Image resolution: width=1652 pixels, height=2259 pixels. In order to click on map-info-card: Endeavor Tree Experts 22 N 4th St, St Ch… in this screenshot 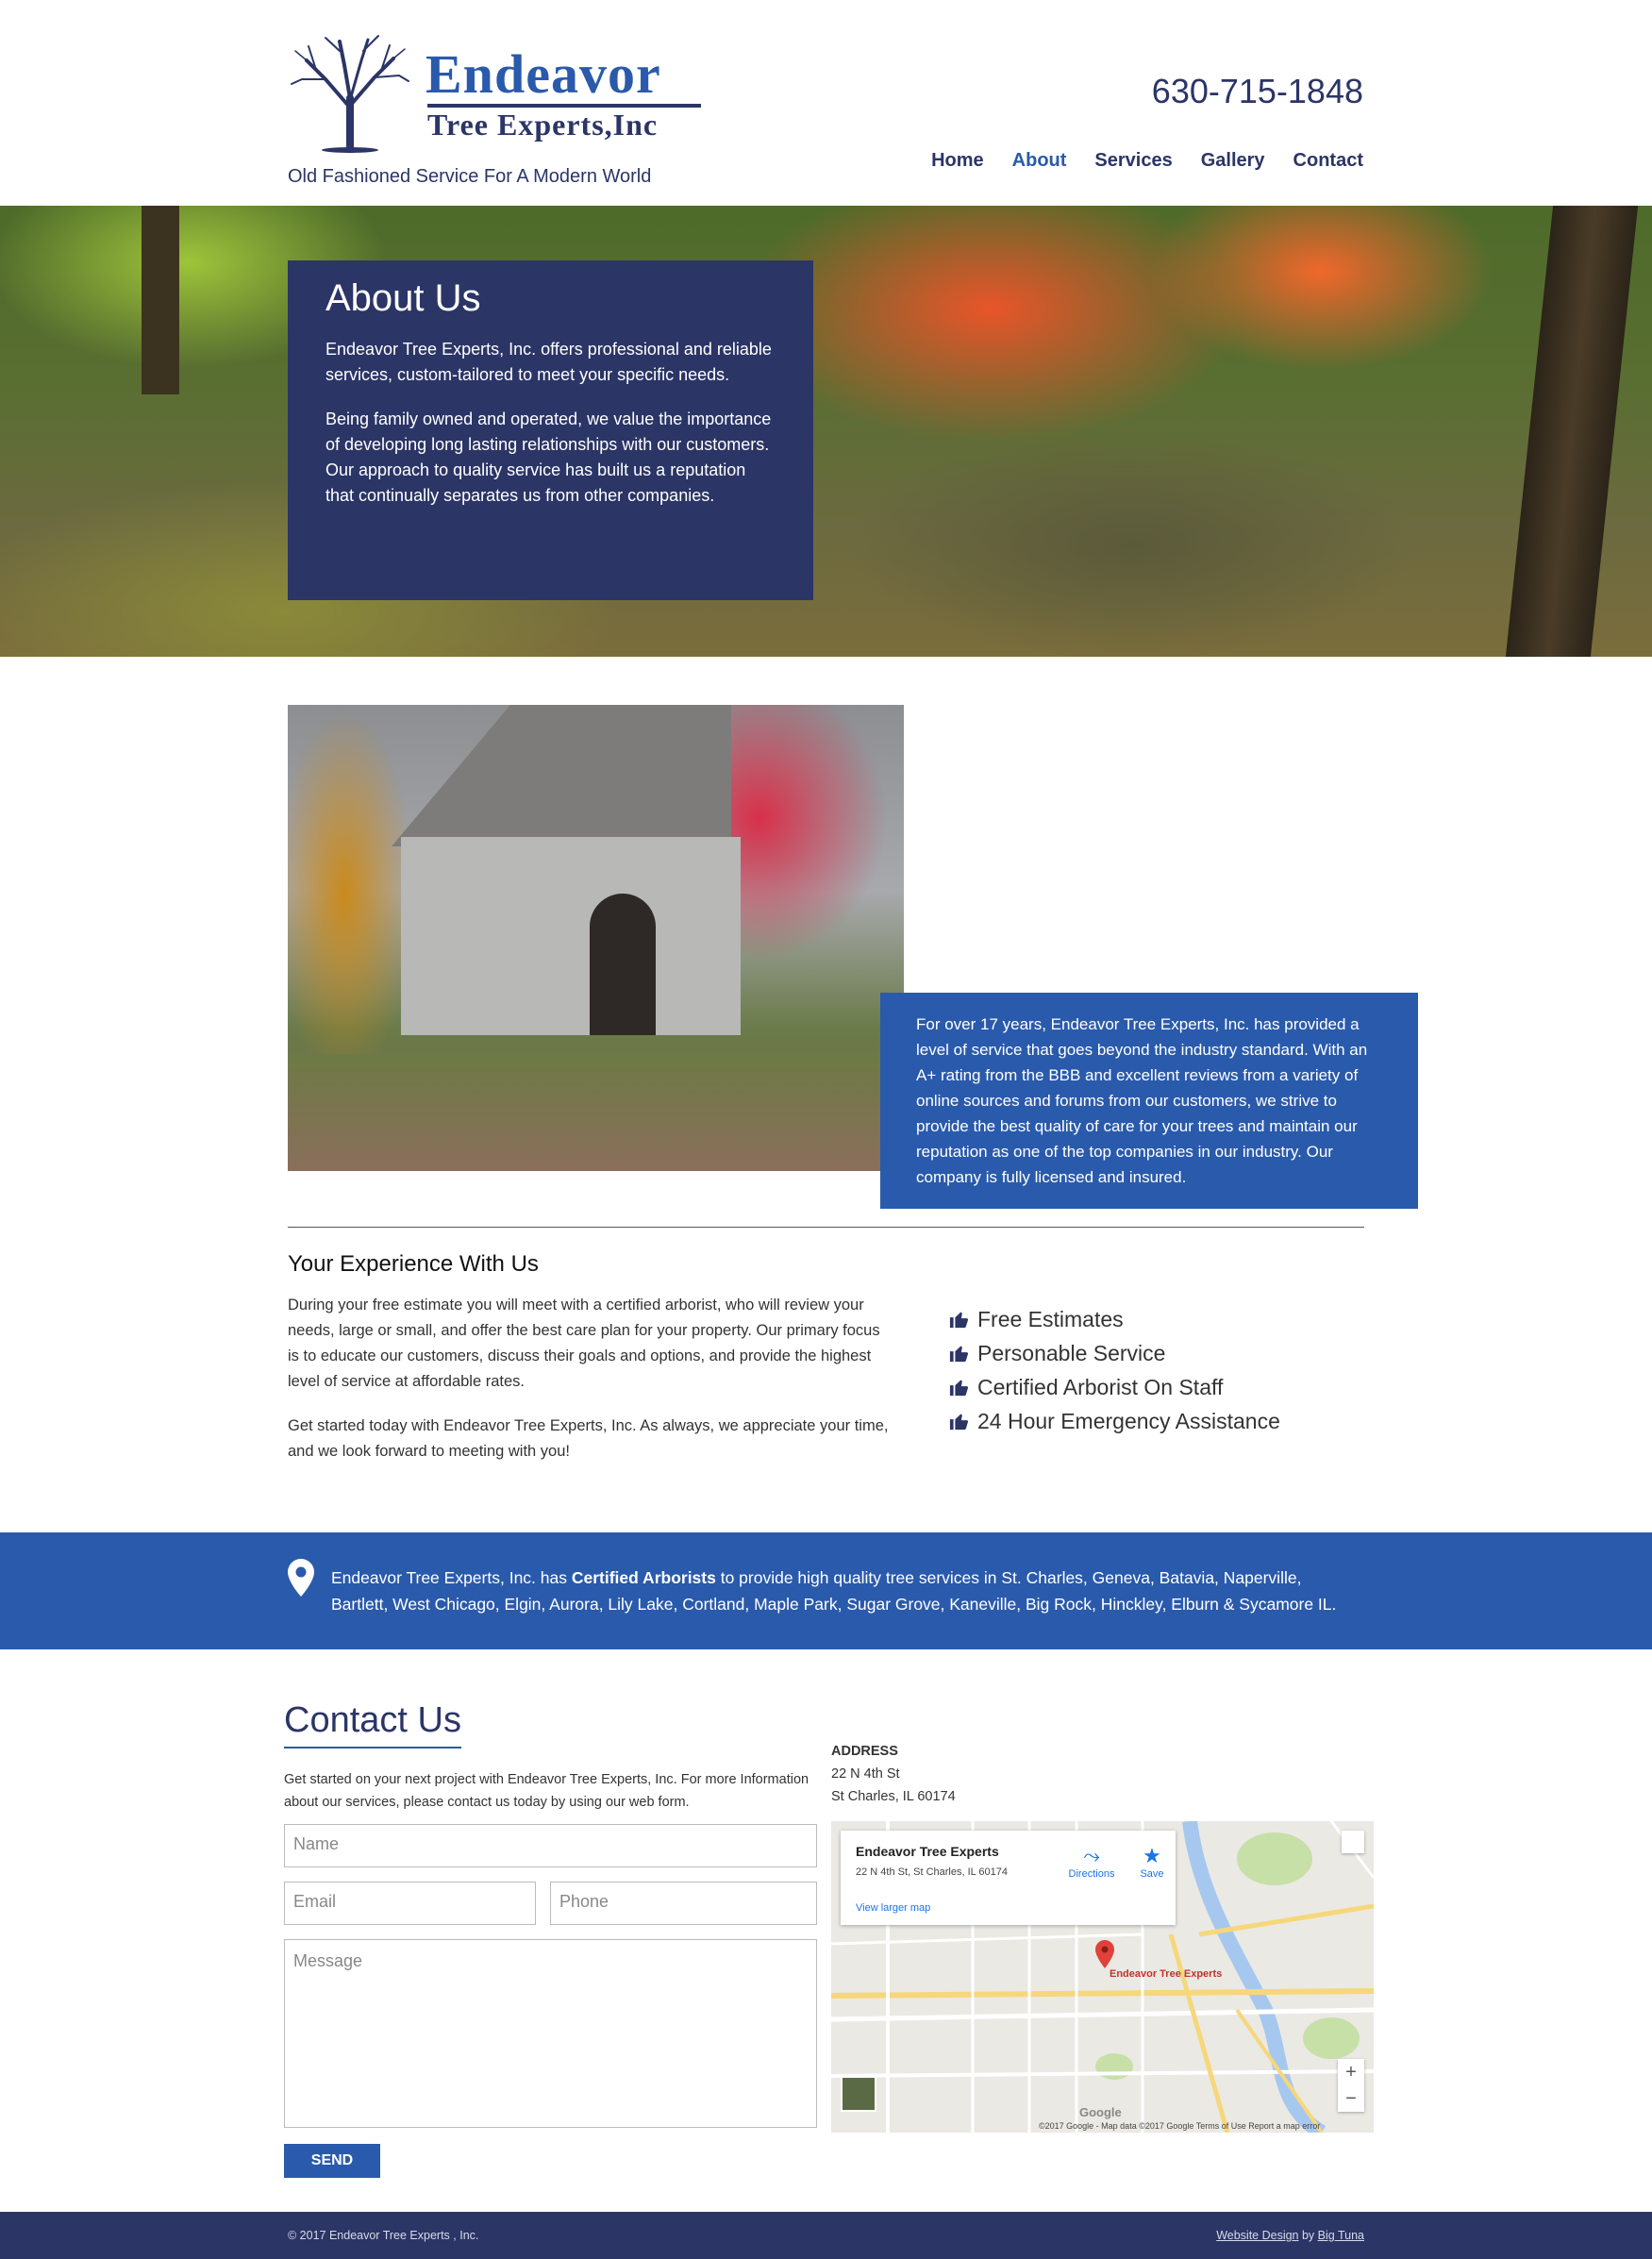, I will do `click(1008, 1878)`.